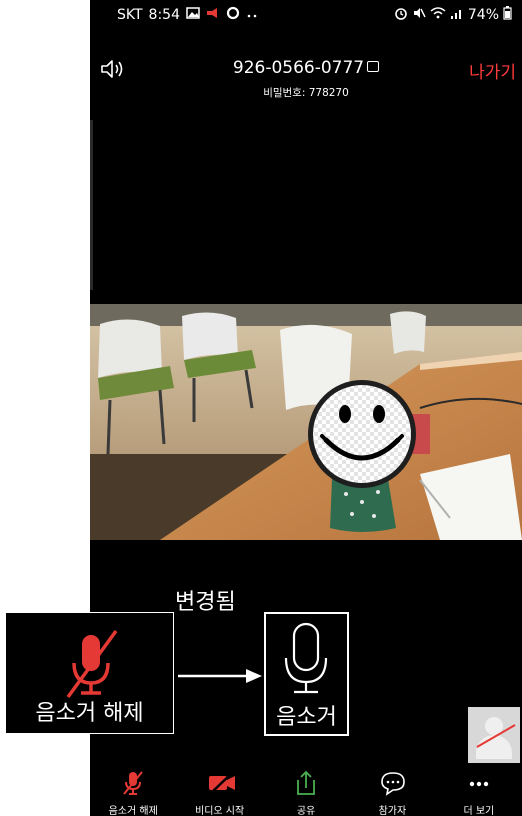 This screenshot has width=522, height=816. What do you see at coordinates (298, 68) in the screenshot?
I see `meeting-id: 926-0566-0777` at bounding box center [298, 68].